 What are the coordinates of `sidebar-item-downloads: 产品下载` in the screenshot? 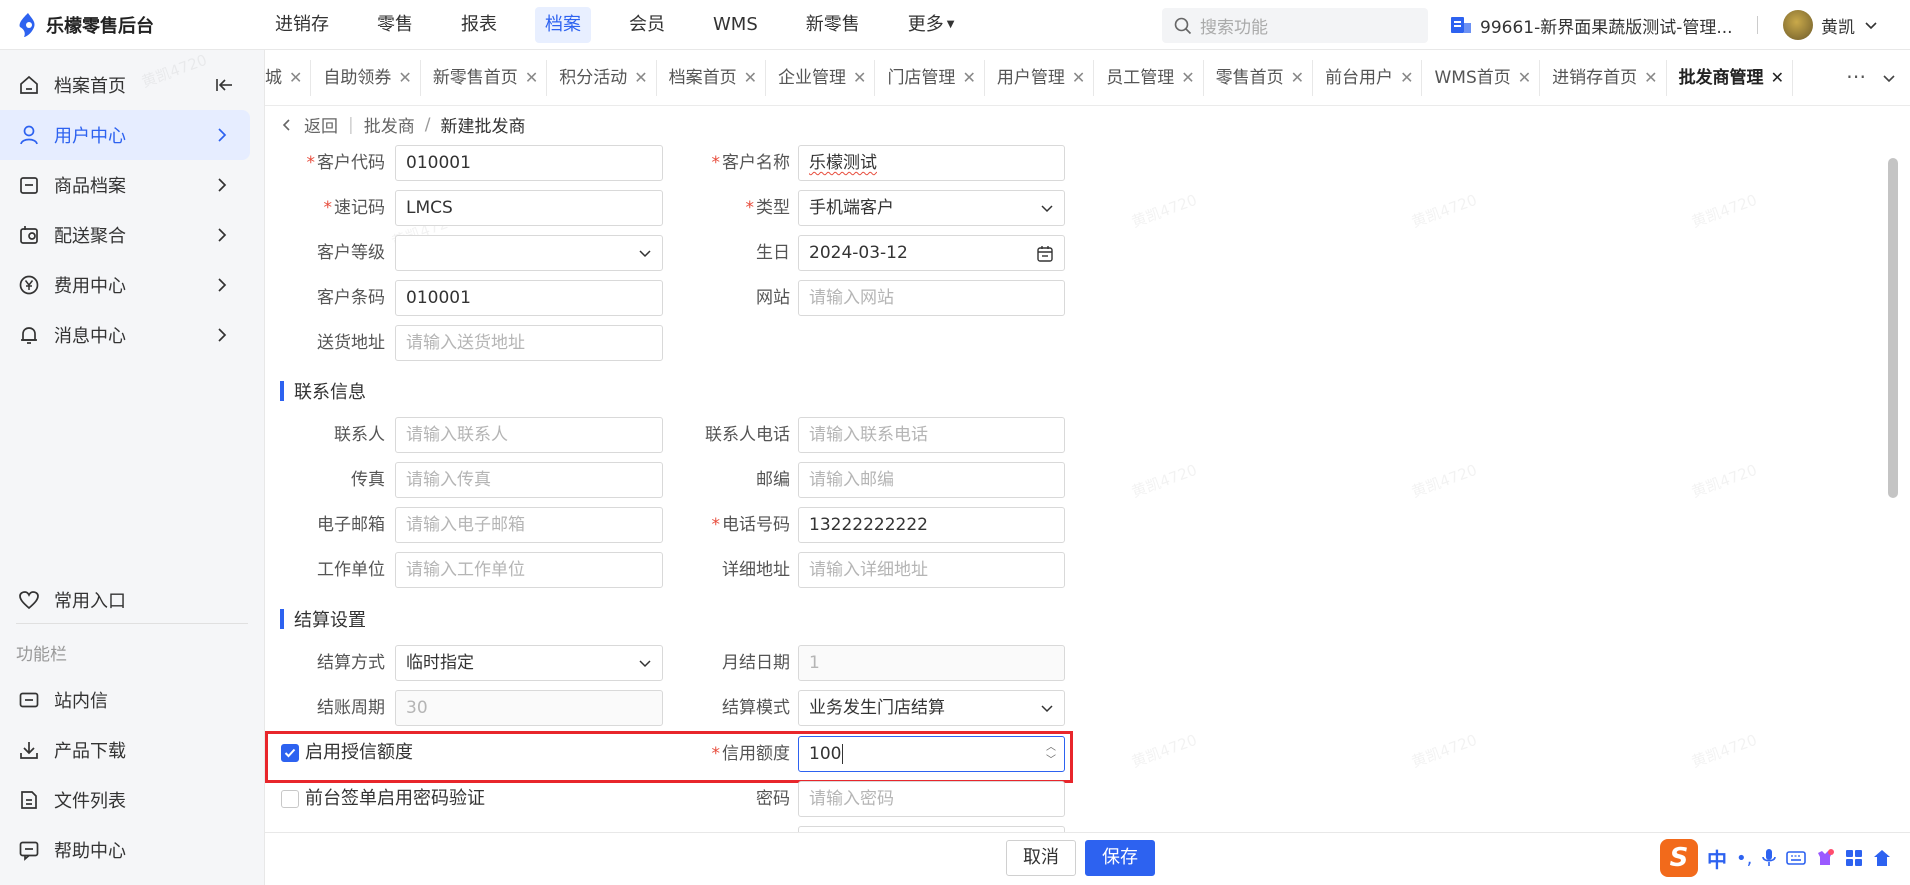 It's located at (125, 750).